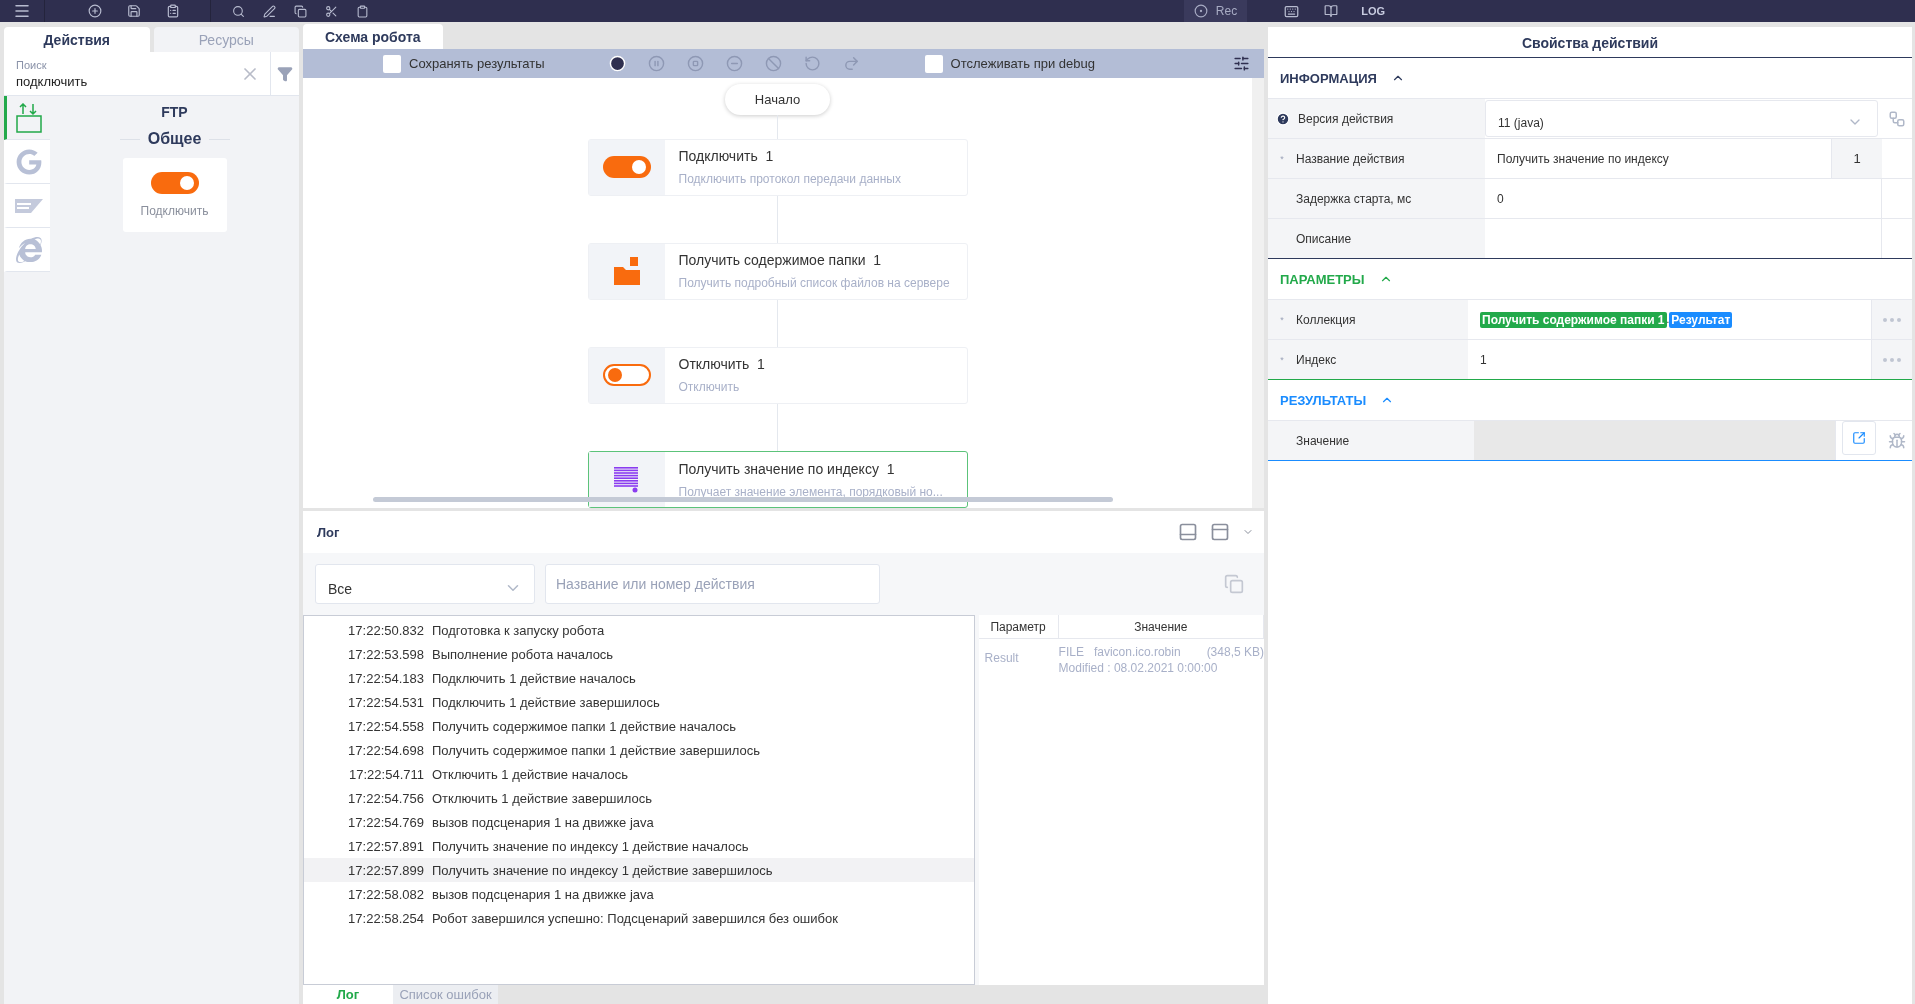 The image size is (1915, 1004). What do you see at coordinates (546, 702) in the screenshot?
I see `log-message: Подключить 1 действие завершилось` at bounding box center [546, 702].